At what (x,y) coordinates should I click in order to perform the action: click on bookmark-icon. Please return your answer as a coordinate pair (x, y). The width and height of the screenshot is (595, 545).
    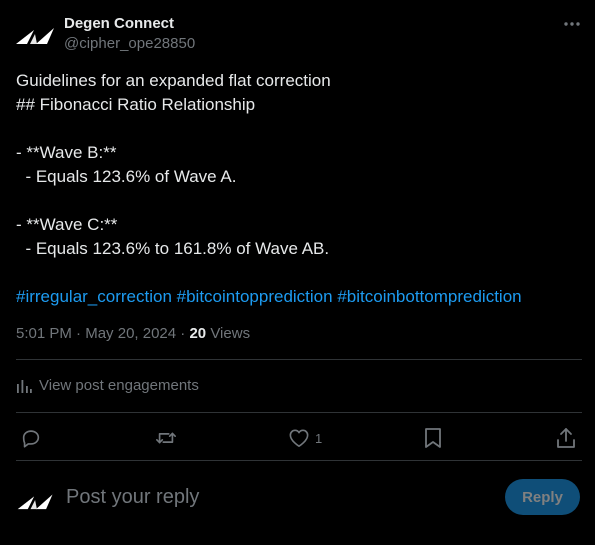
    Looking at the image, I should click on (433, 438).